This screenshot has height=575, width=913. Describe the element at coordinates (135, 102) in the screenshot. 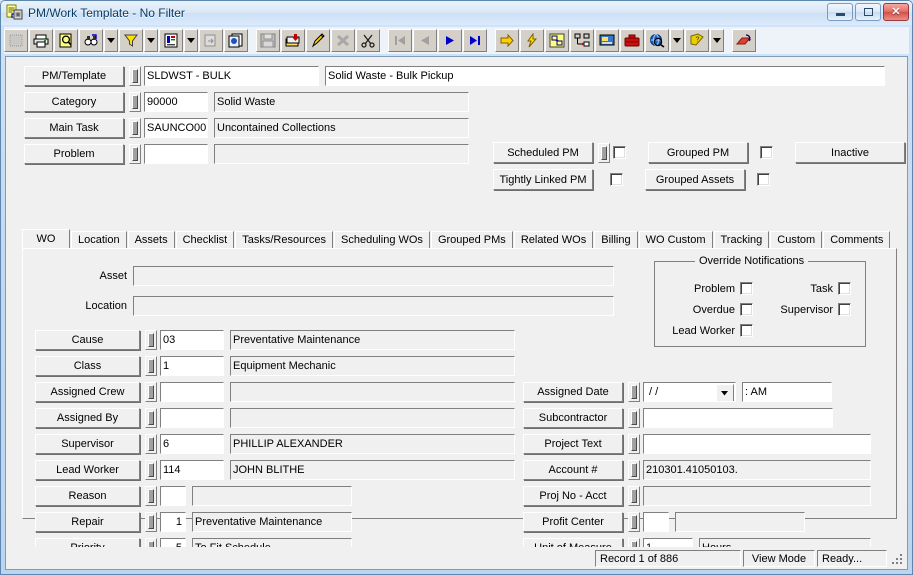

I see `category-lookup-button` at that location.